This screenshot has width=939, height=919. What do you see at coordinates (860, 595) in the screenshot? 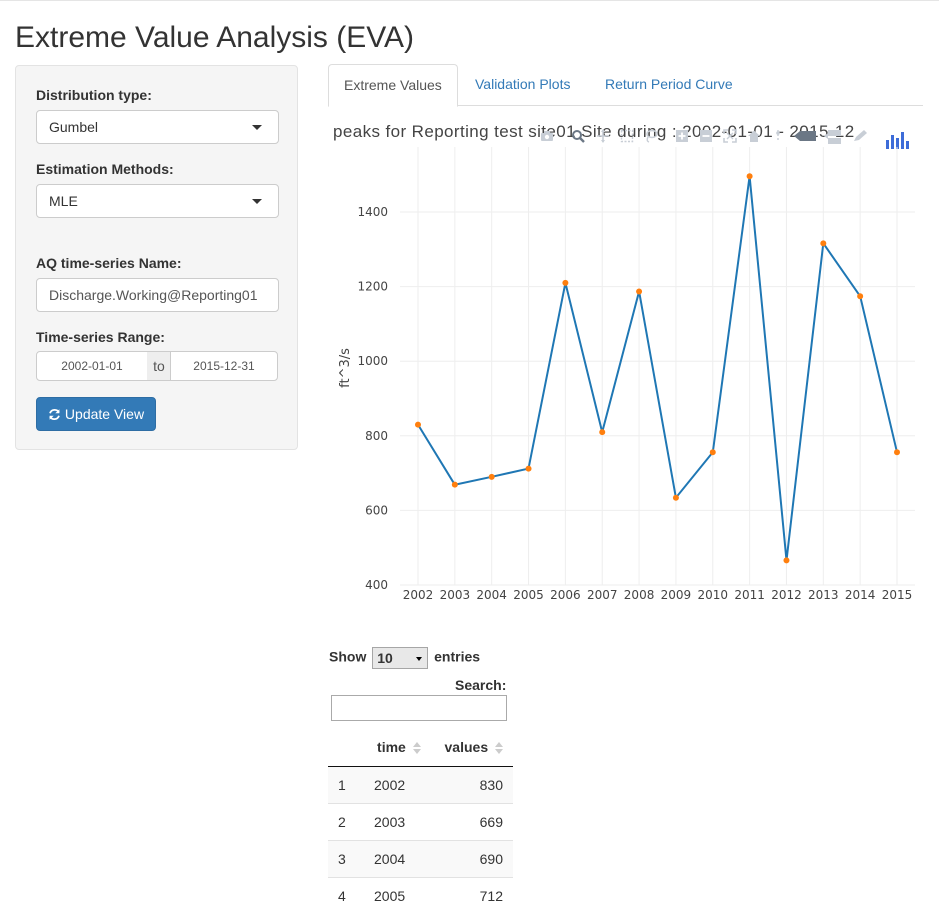
I see `x-tick-label: 2014` at bounding box center [860, 595].